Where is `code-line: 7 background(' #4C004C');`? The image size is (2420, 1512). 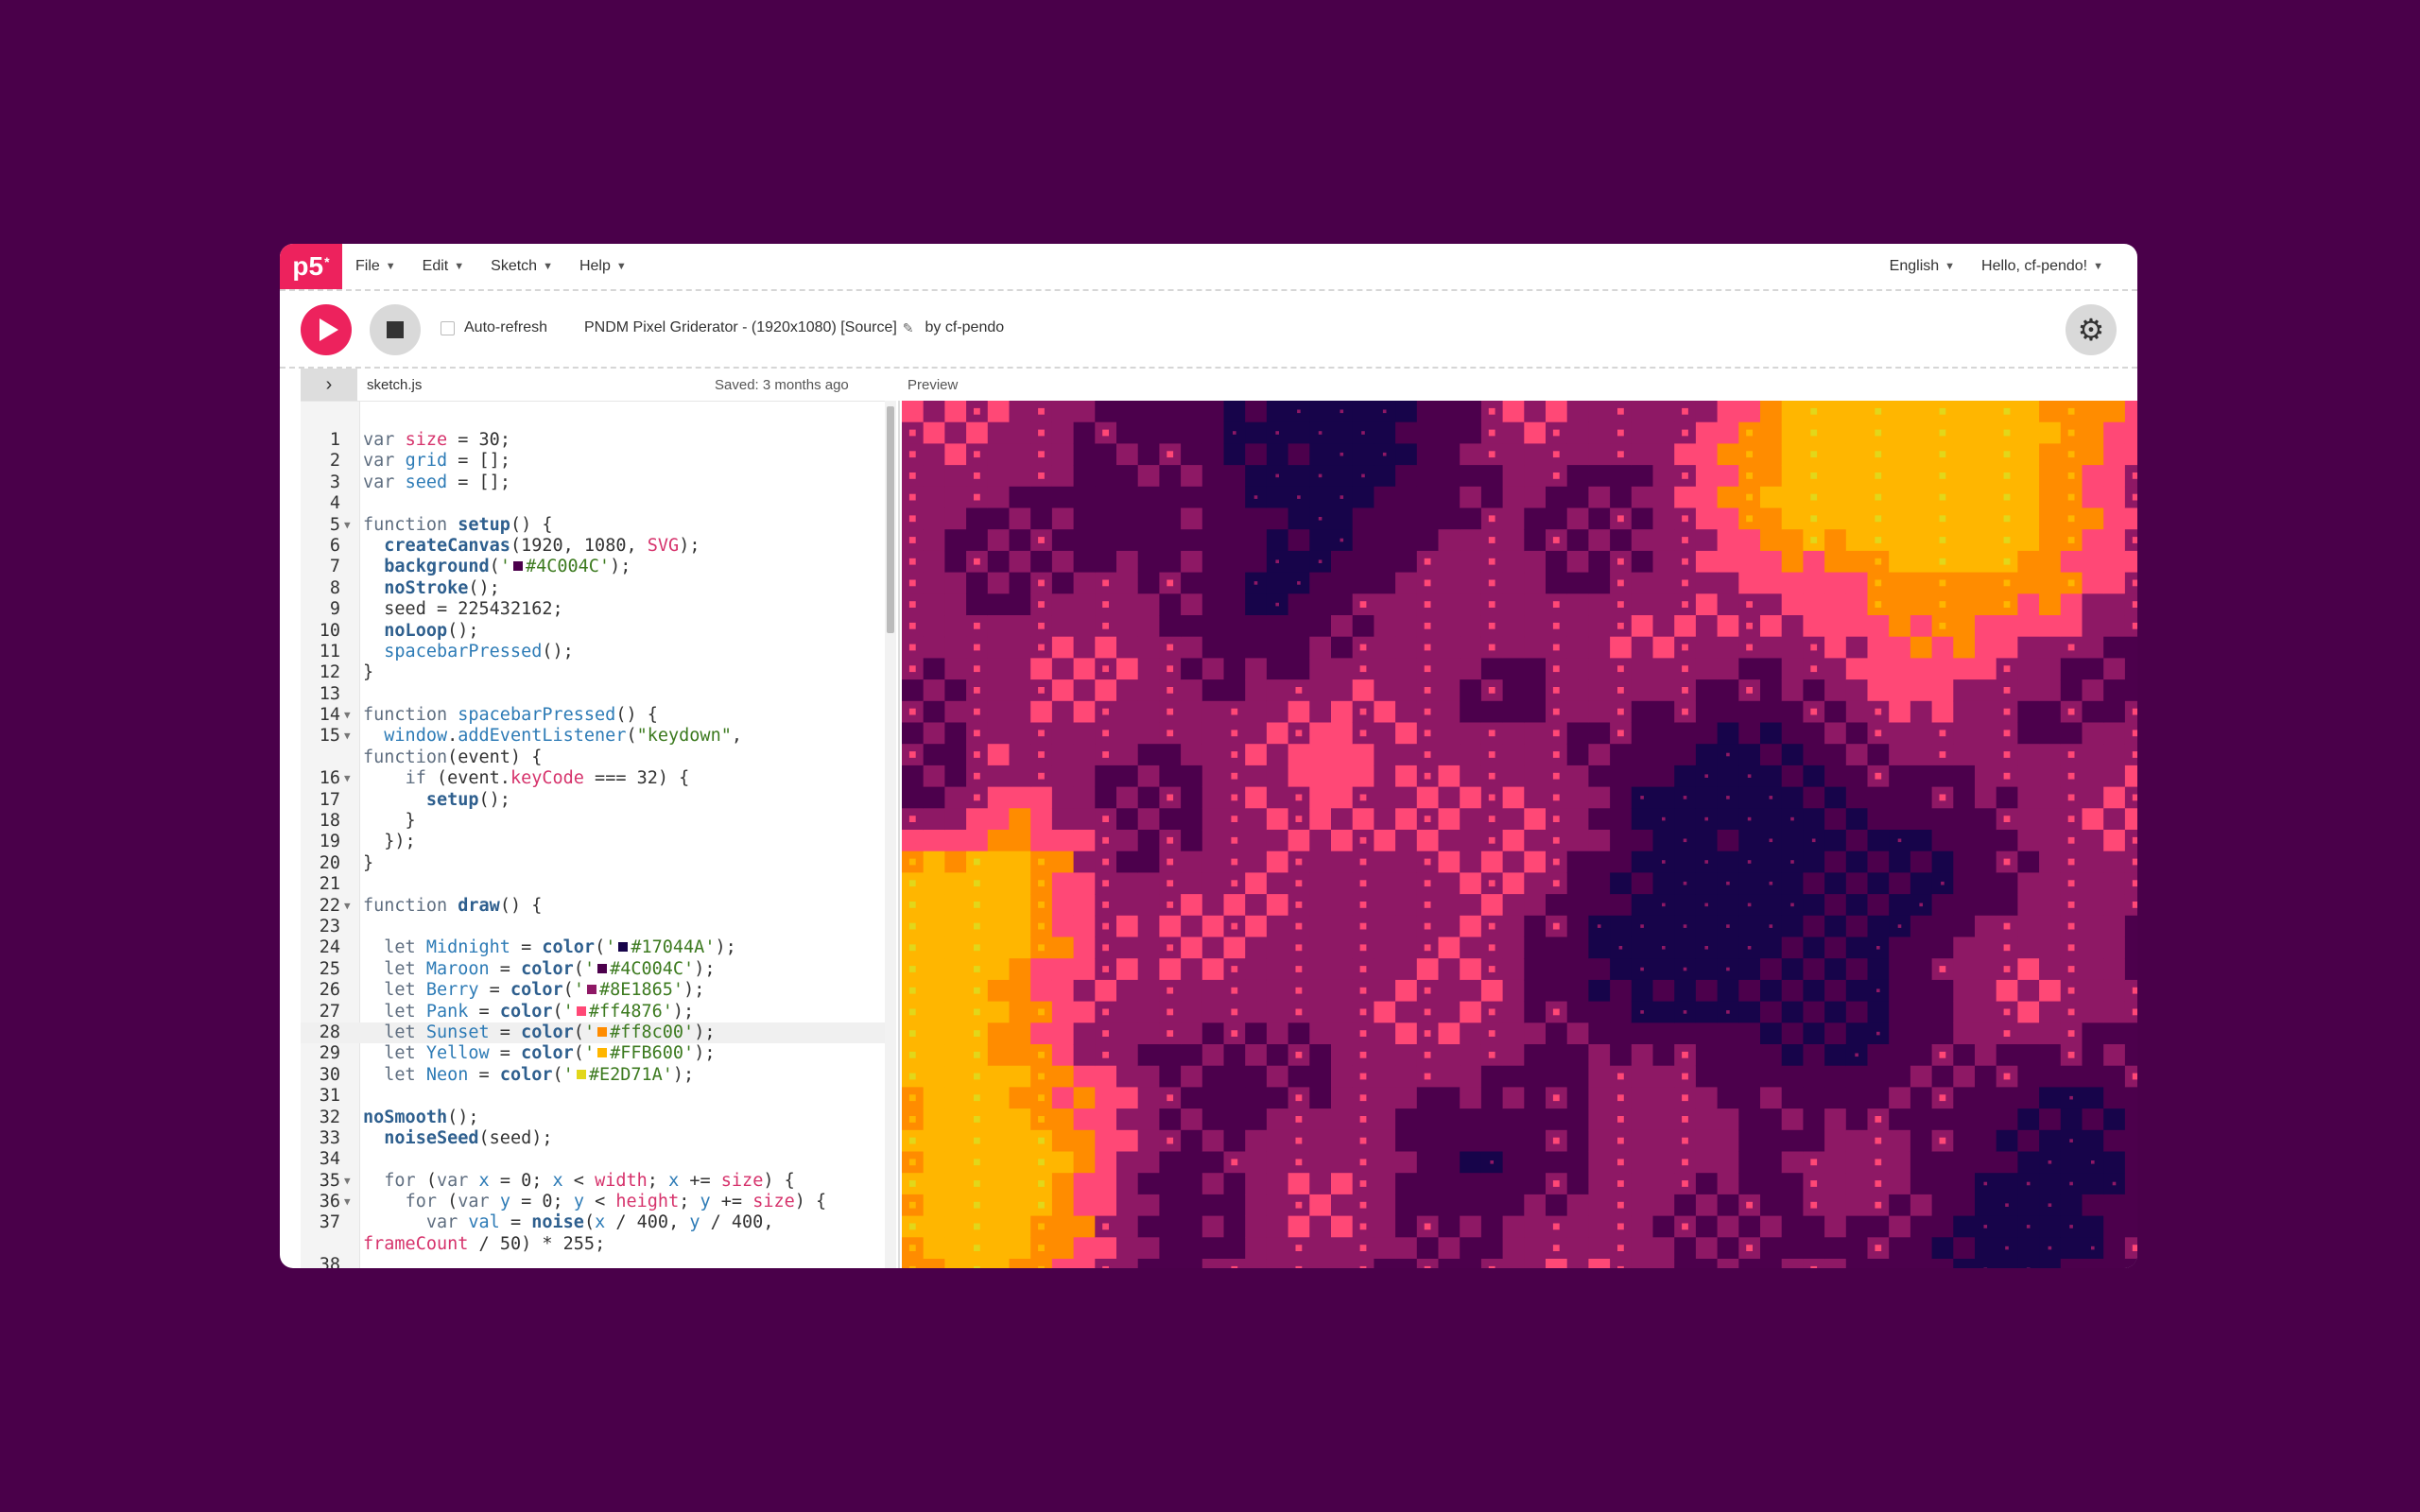
code-line: 7 background(' #4C004C'); is located at coordinates (598, 567).